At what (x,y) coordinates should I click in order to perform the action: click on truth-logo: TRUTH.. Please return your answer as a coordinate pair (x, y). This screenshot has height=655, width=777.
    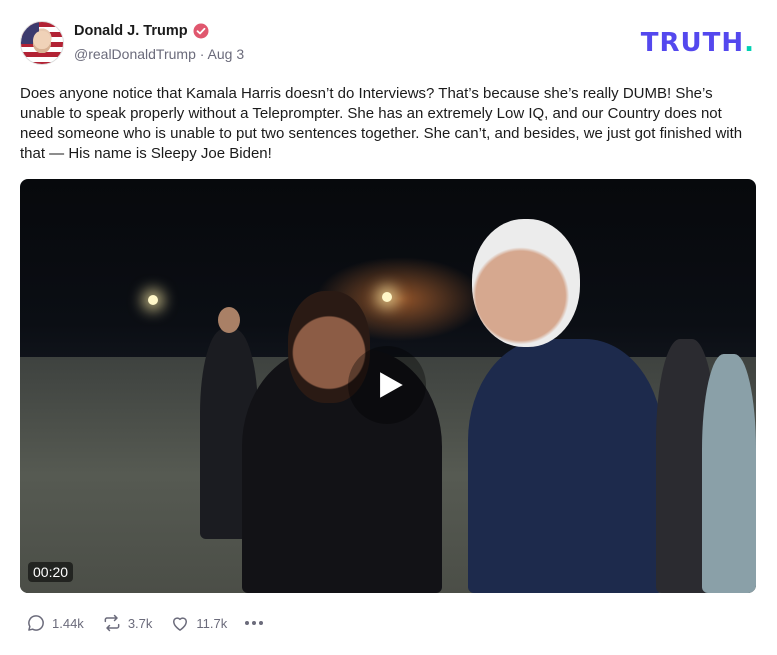
    Looking at the image, I should click on (698, 43).